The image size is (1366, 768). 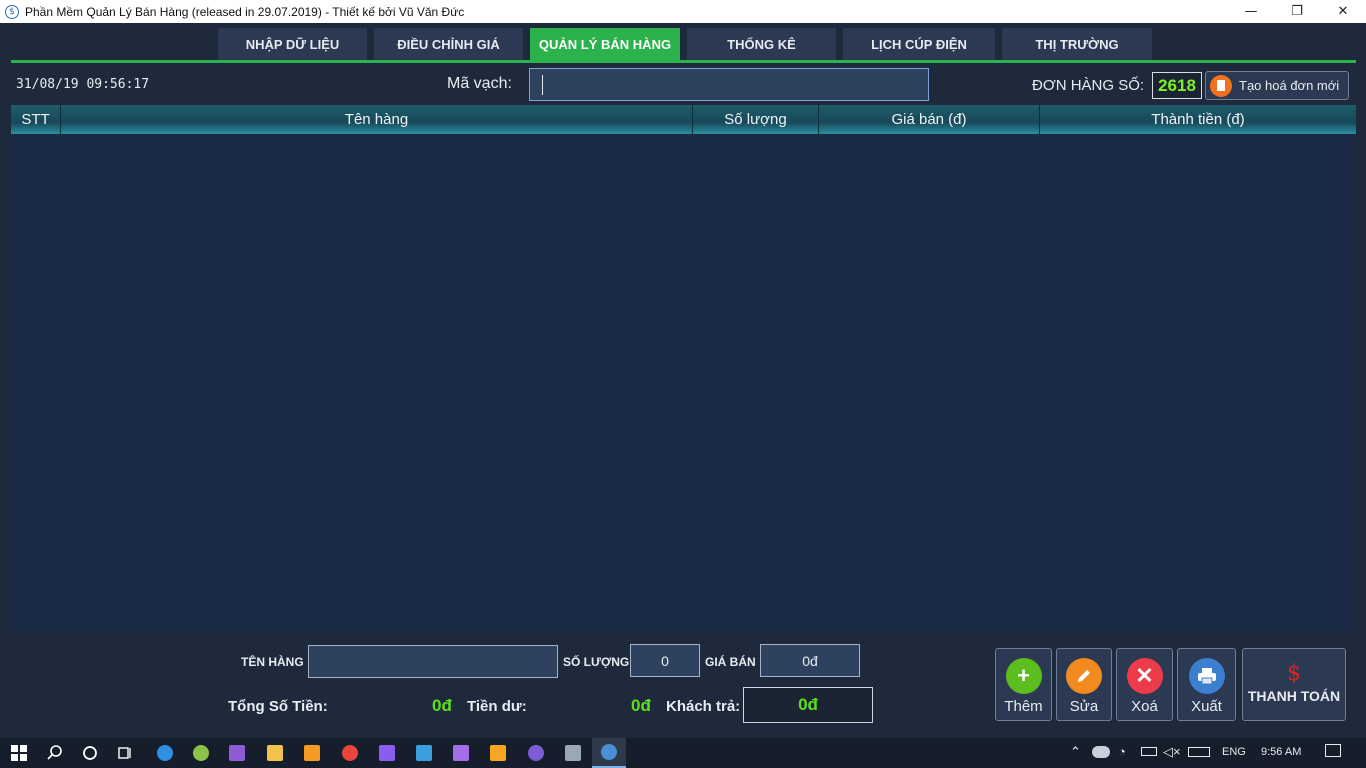 I want to click on add-button: + Thêm, so click(x=1023, y=684).